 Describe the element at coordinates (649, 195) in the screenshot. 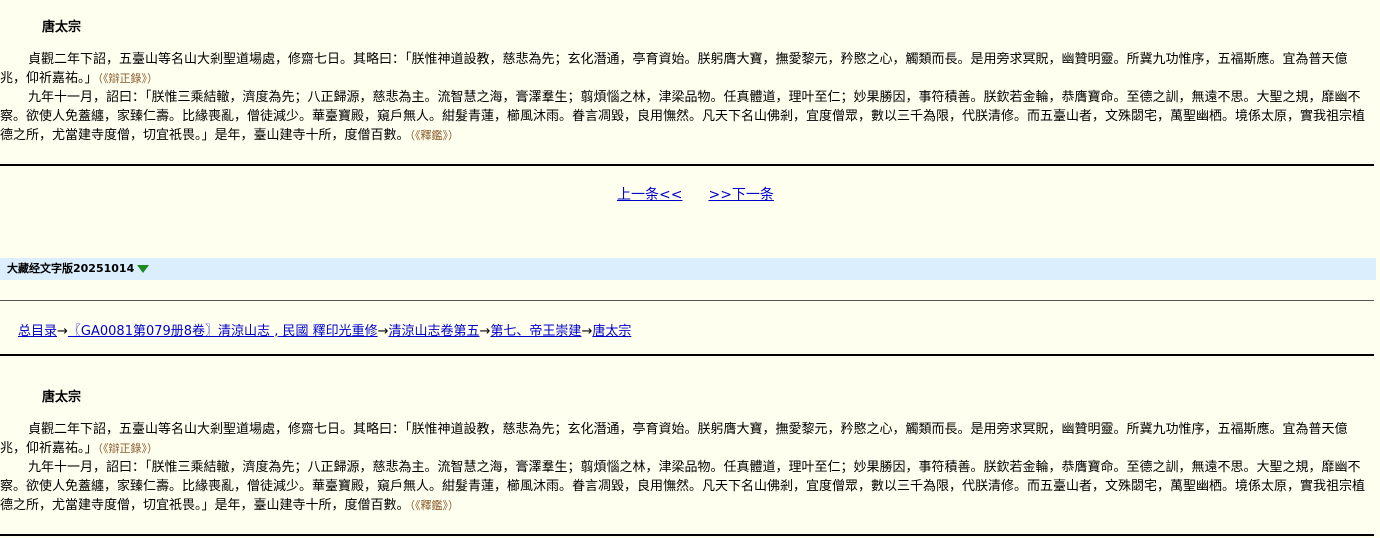

I see `prev-link: 上一条<<` at that location.